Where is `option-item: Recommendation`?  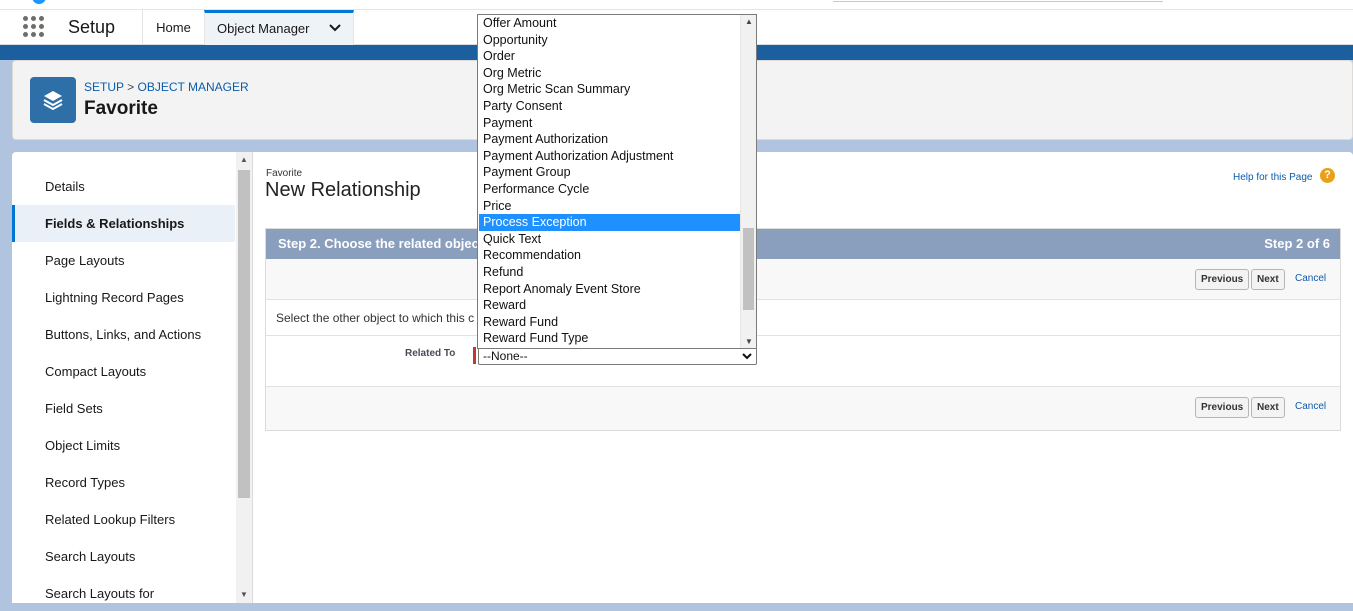
option-item: Recommendation is located at coordinates (609, 255).